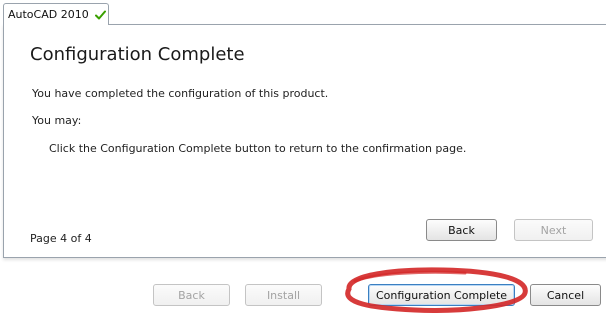  What do you see at coordinates (137, 54) in the screenshot?
I see `page-title: Configuration Complete` at bounding box center [137, 54].